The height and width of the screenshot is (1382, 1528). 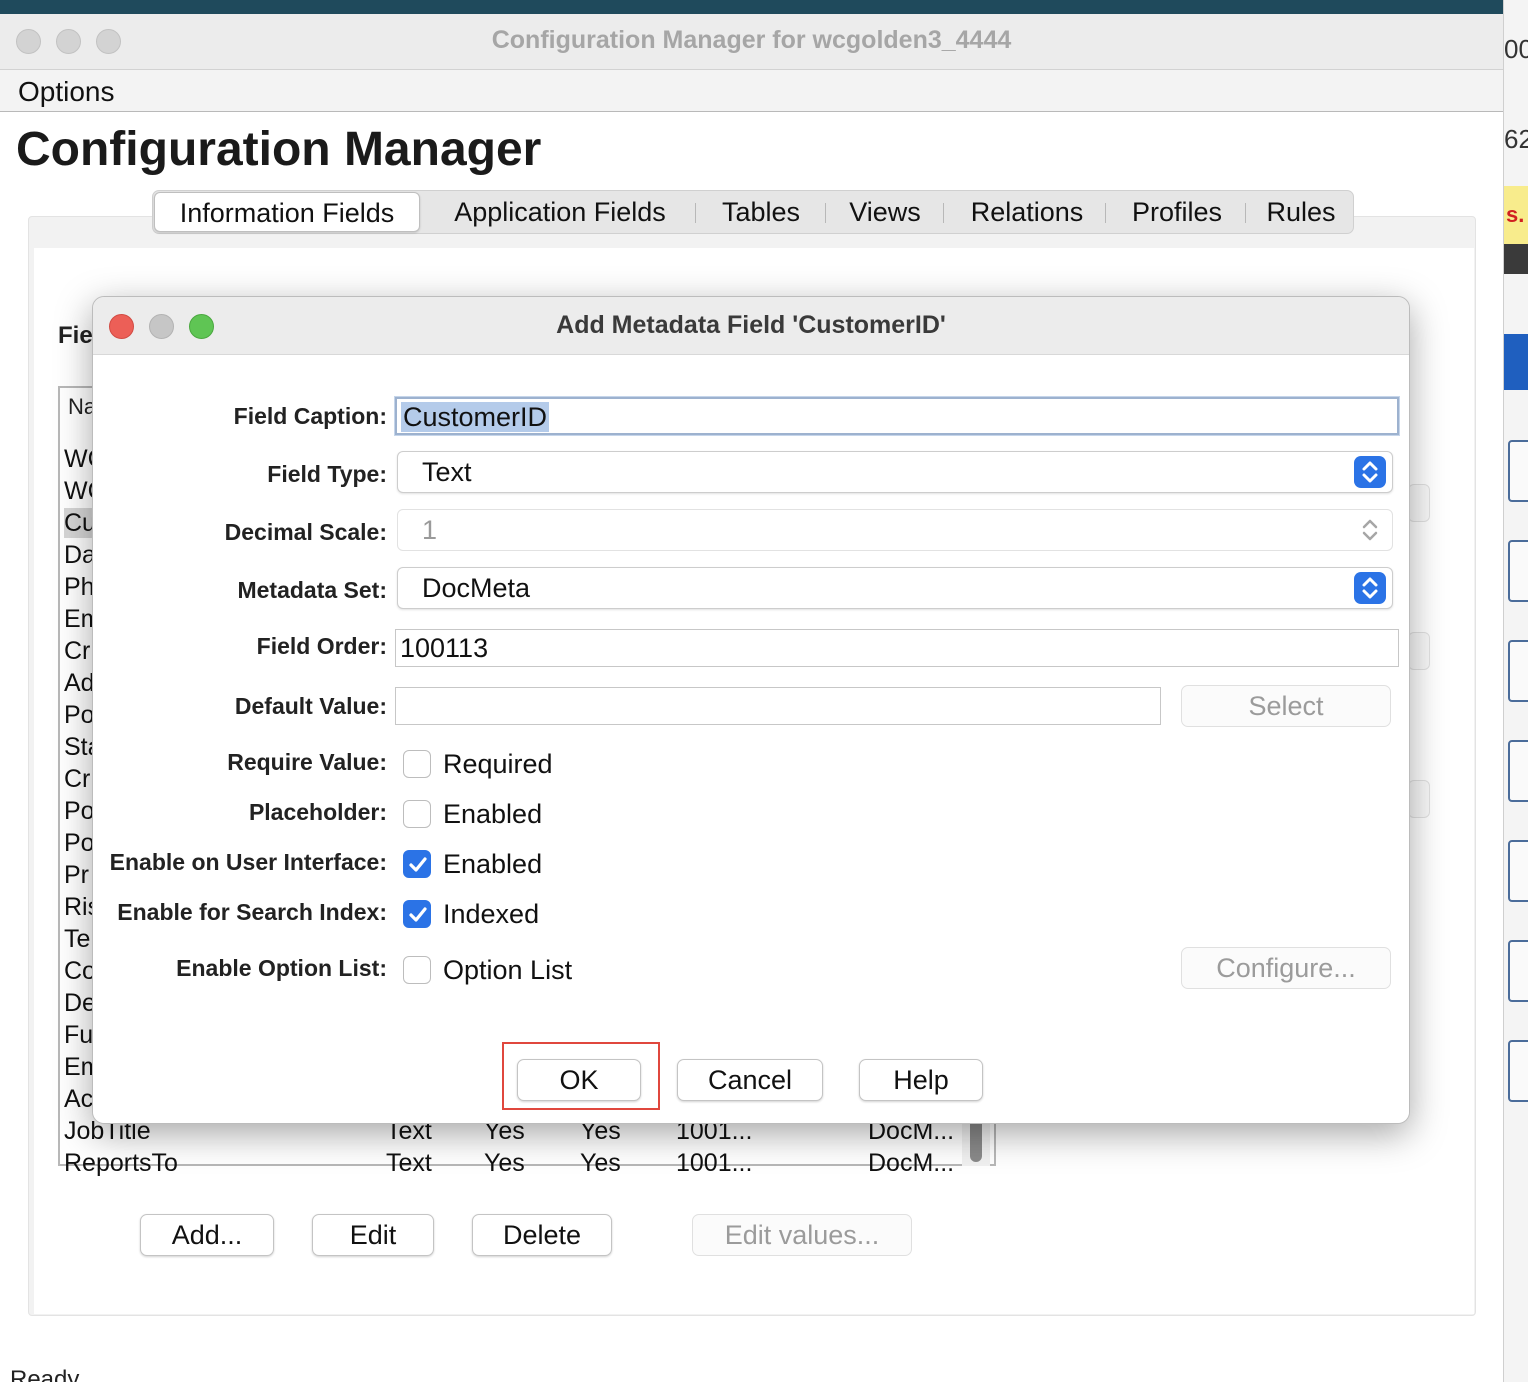 What do you see at coordinates (897, 648) in the screenshot?
I see `field-order-input: 100113` at bounding box center [897, 648].